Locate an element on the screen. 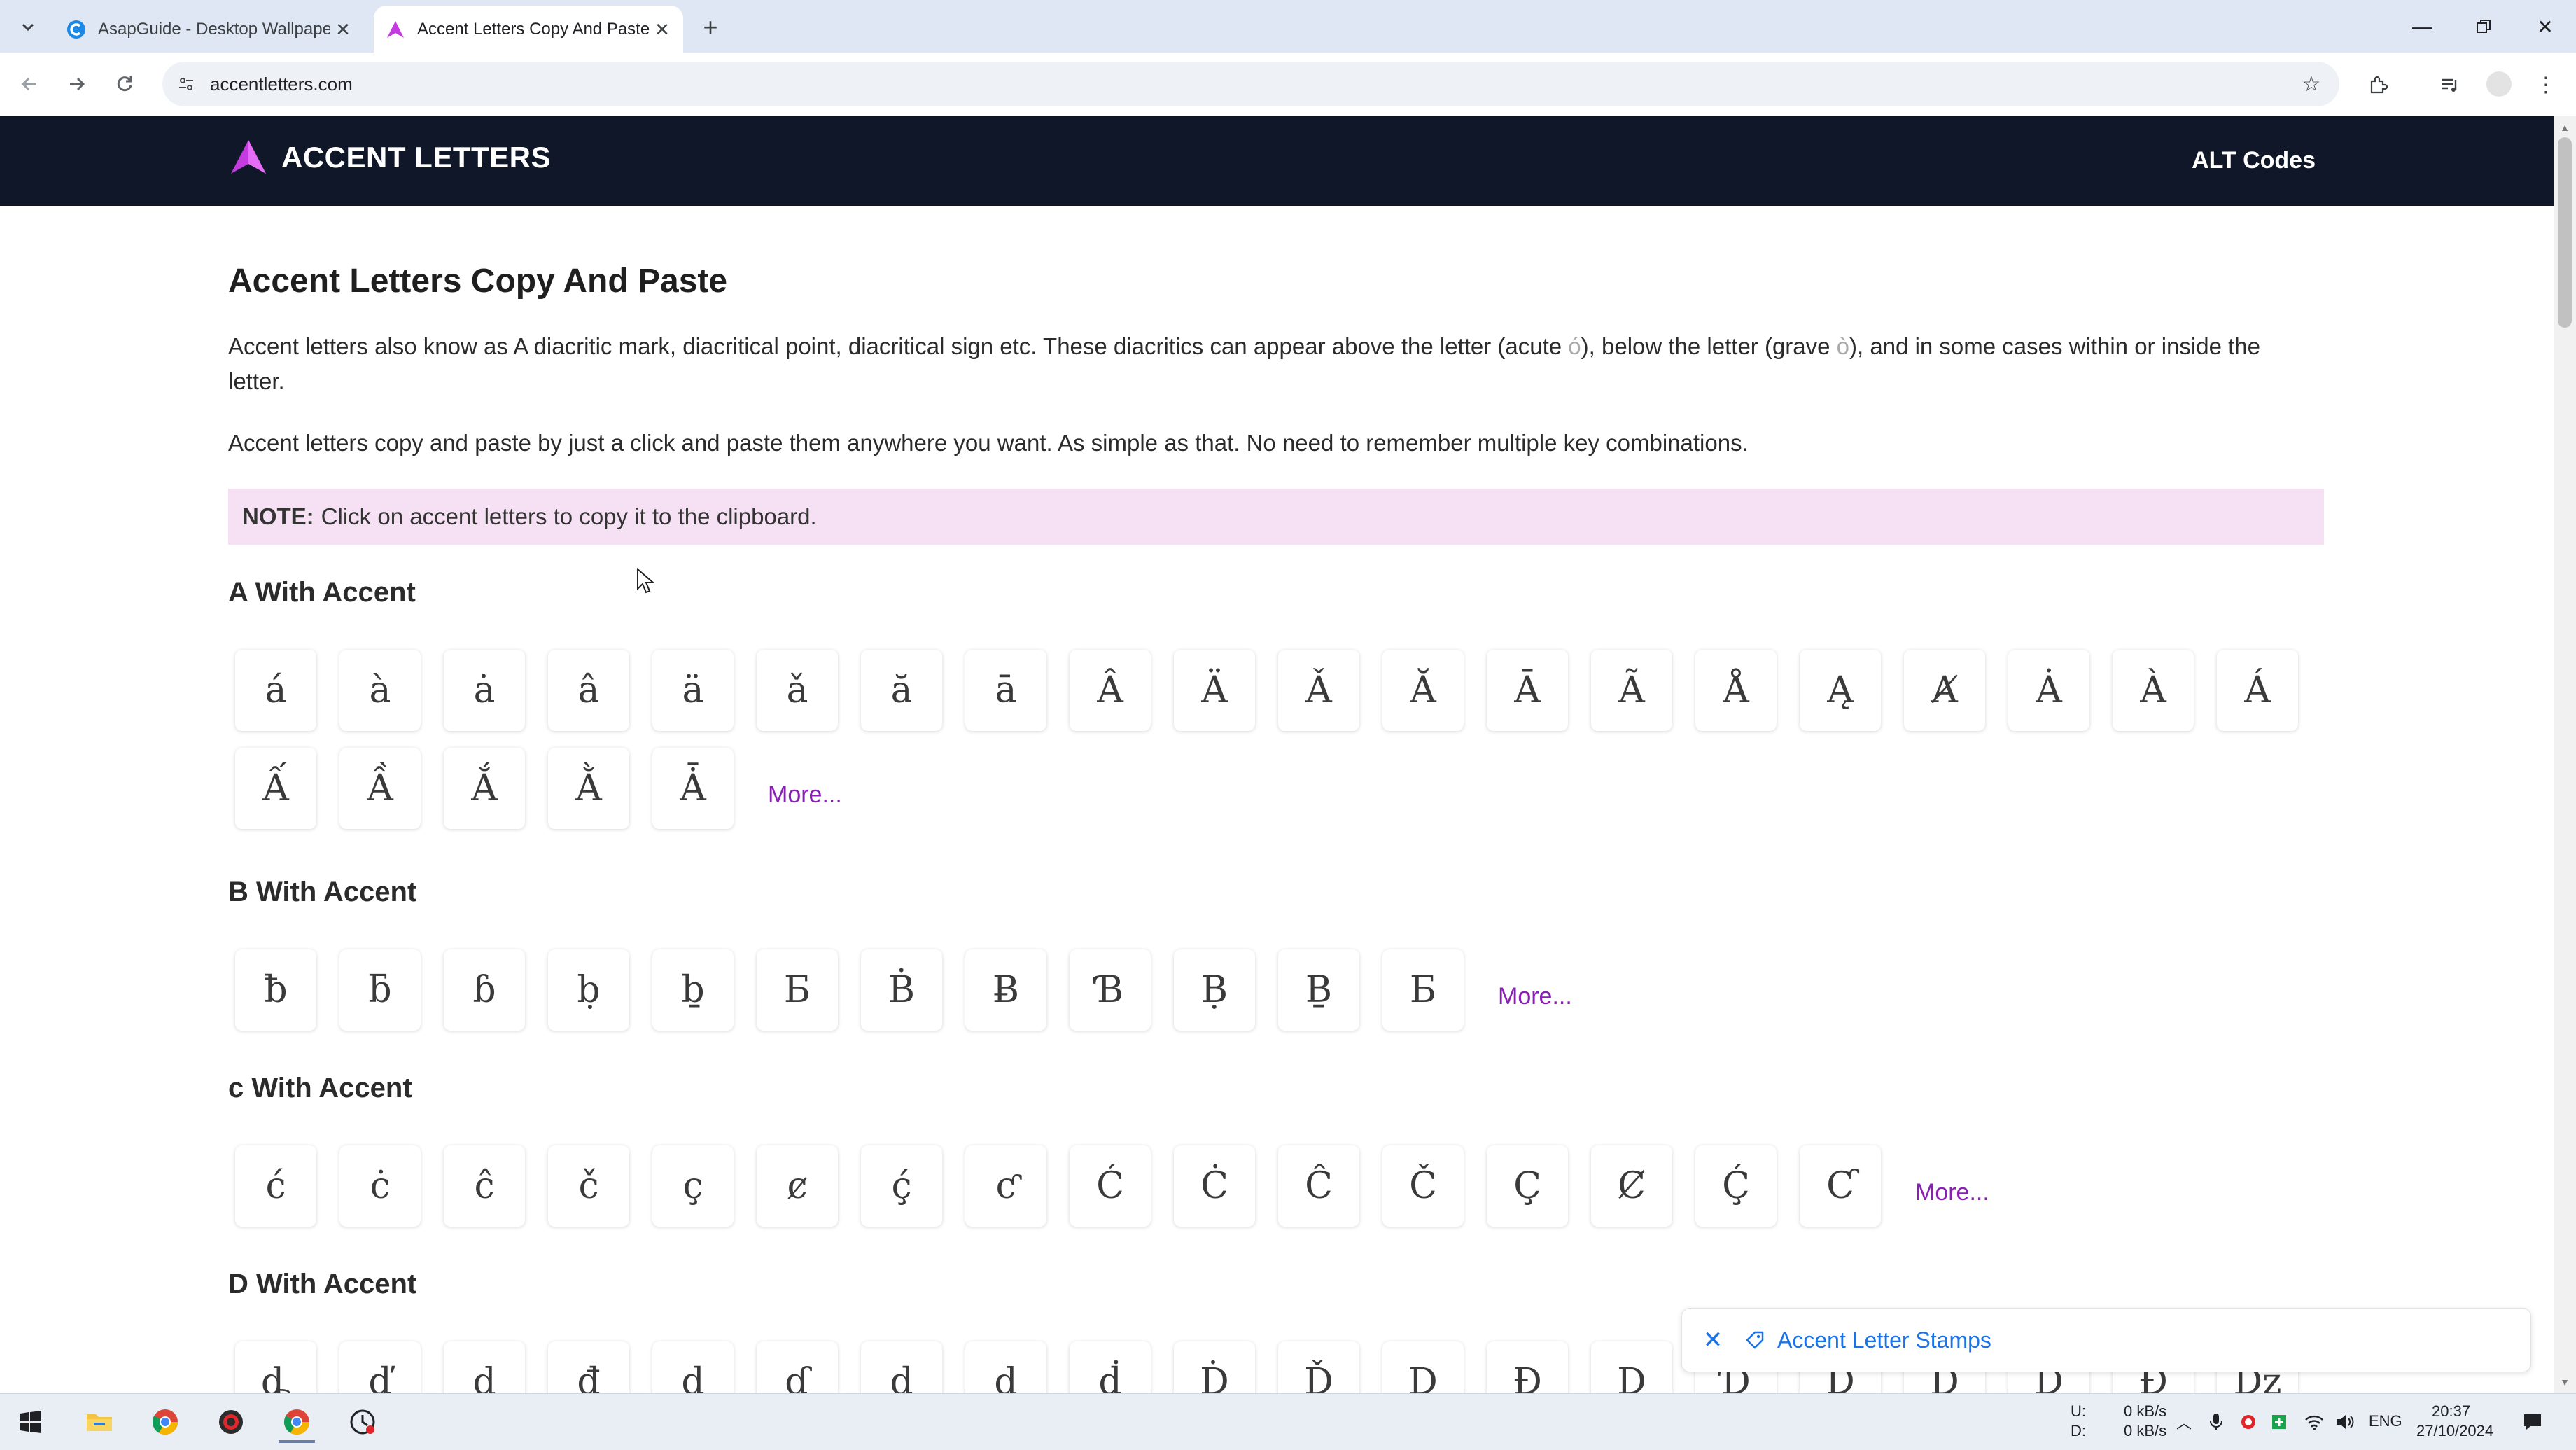 Image resolution: width=2576 pixels, height=1450 pixels. close-window-icon: ✕ is located at coordinates (2545, 26).